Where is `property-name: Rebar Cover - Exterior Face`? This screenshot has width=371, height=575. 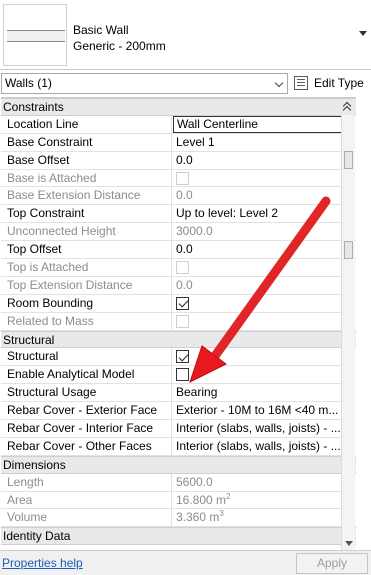
property-name: Rebar Cover - Exterior Face is located at coordinates (86, 411).